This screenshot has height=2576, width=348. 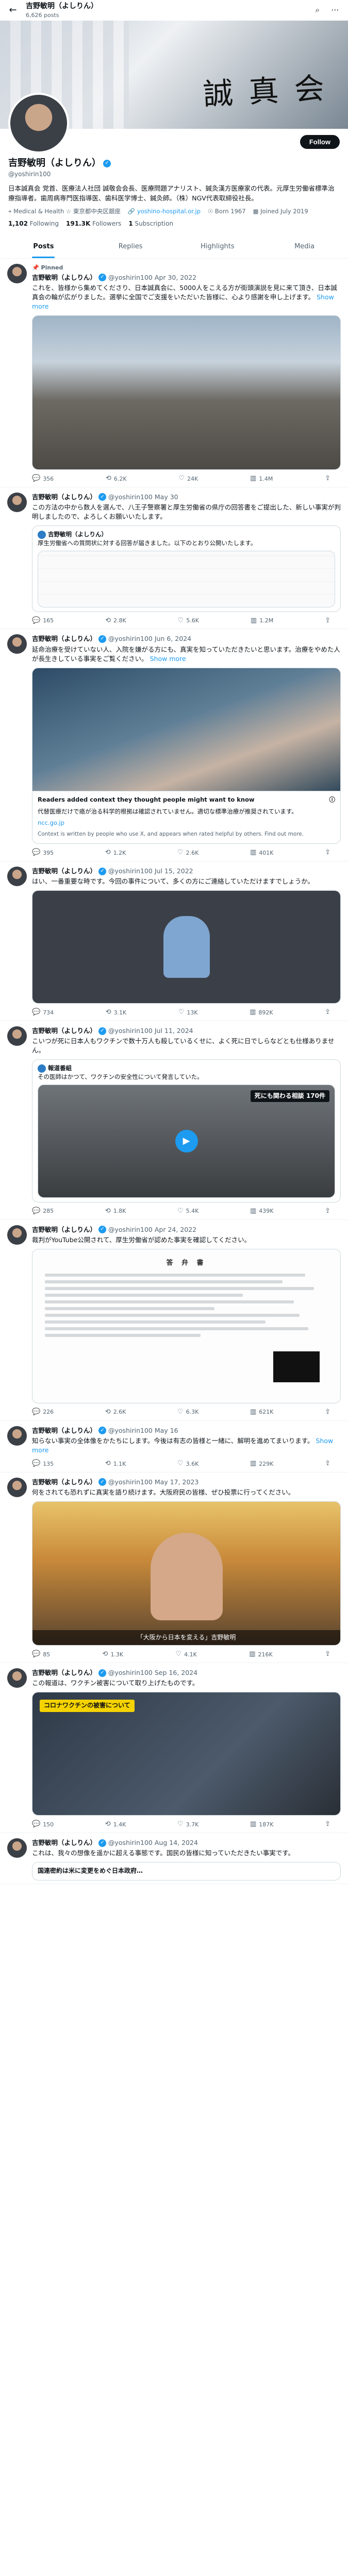 What do you see at coordinates (188, 621) in the screenshot?
I see `like-action: ♡ 5.6K` at bounding box center [188, 621].